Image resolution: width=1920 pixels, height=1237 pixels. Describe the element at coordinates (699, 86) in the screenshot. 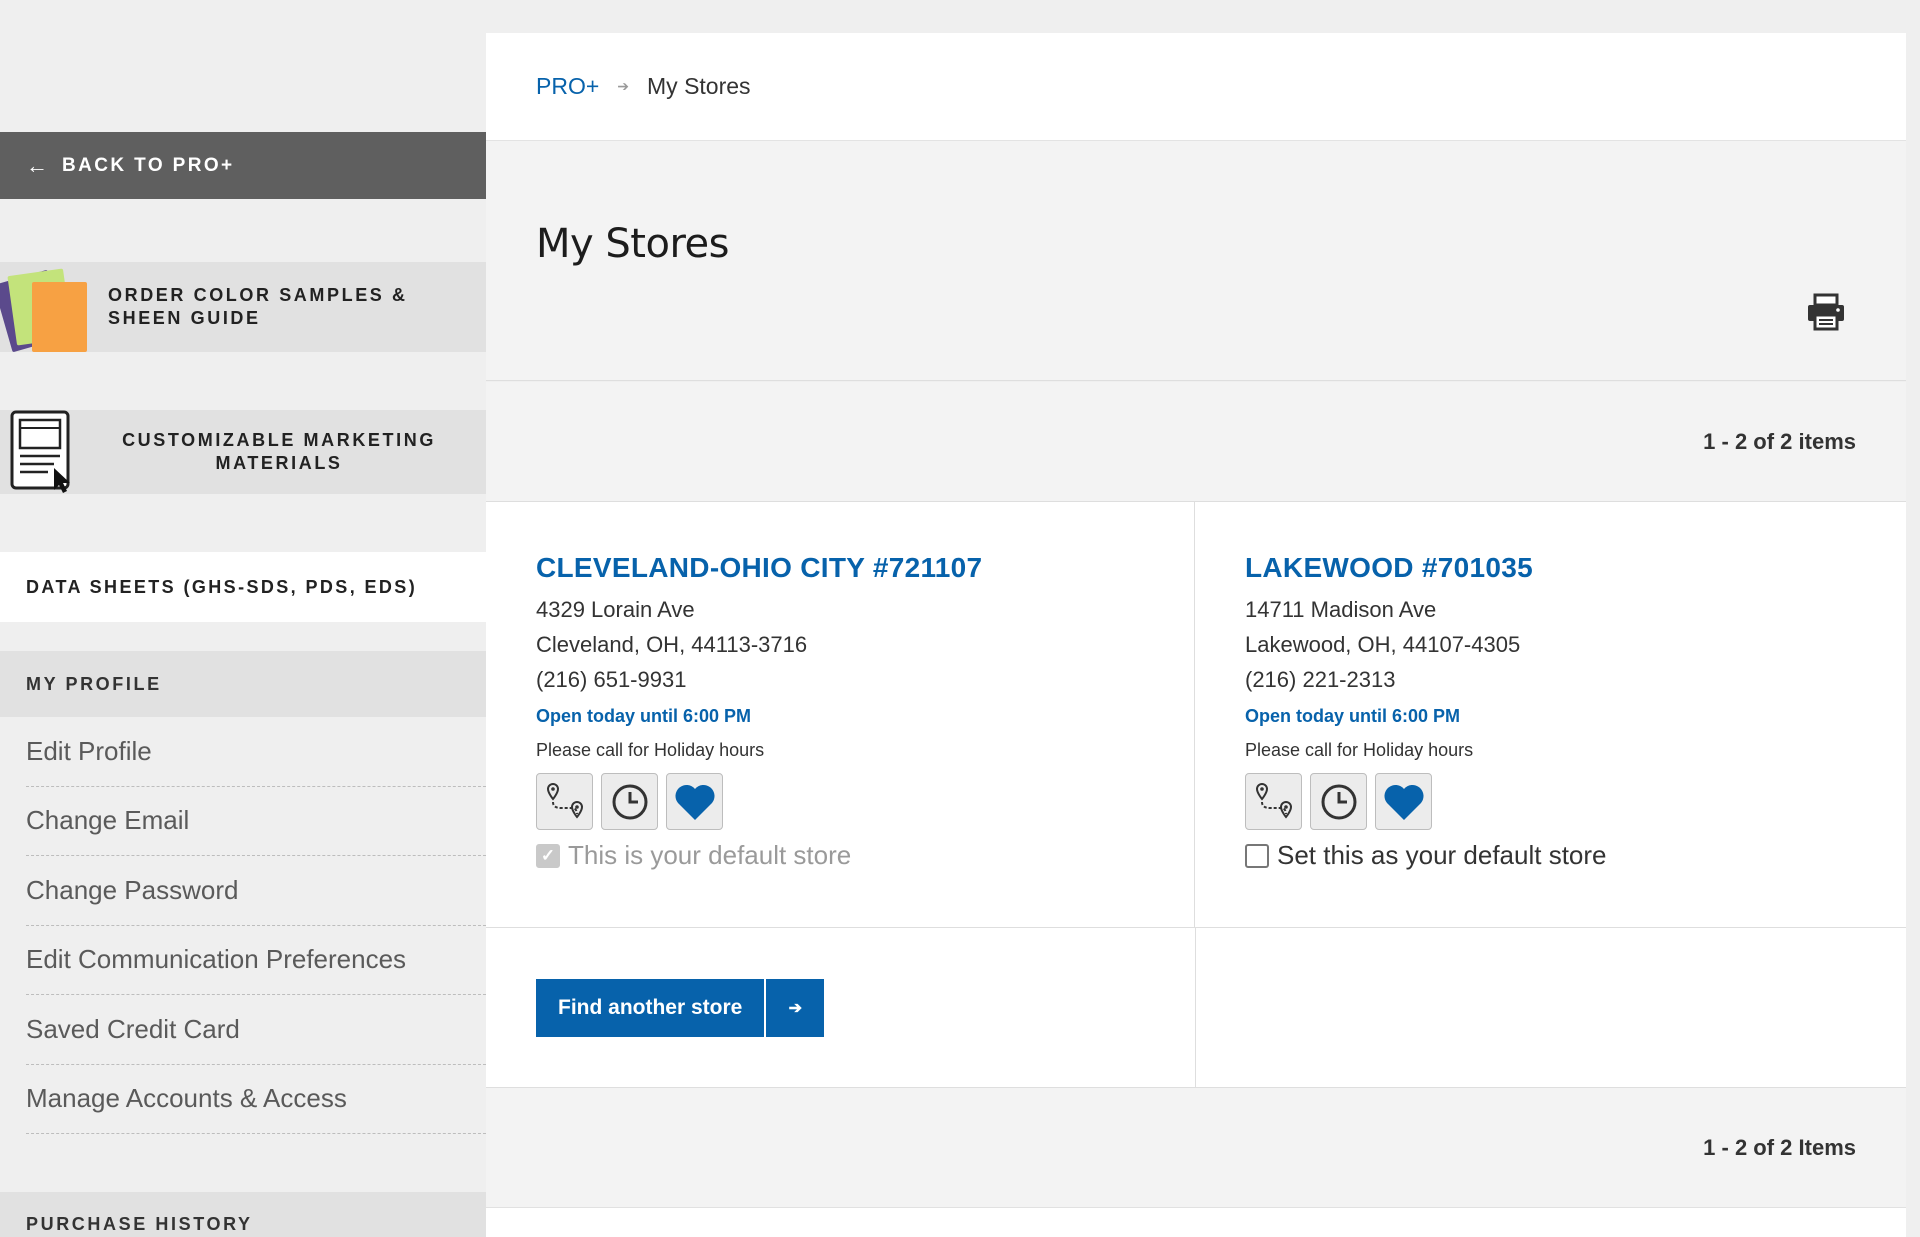

I see `breadcrumb-current: My Stores` at that location.